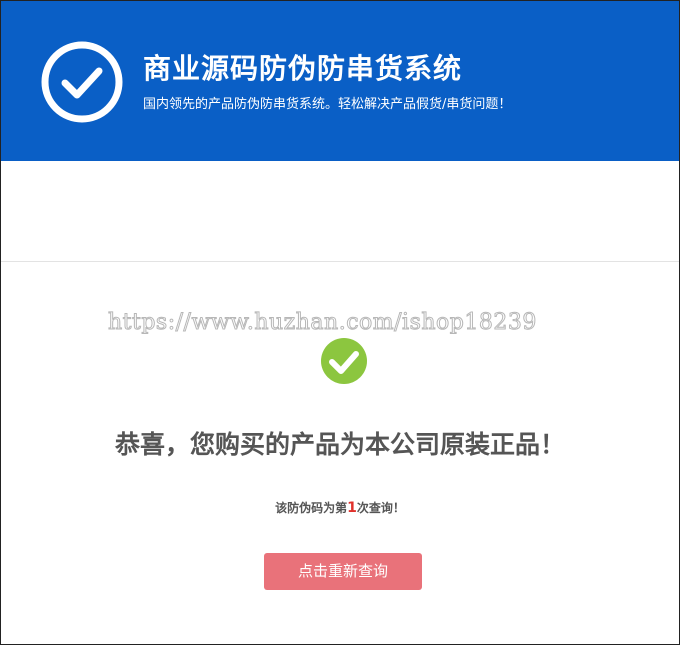 The image size is (680, 645). What do you see at coordinates (327, 104) in the screenshot?
I see `app-subtitle: 国内领先的产品防伪防串货系统。轻松解决产品假货/串货问题！` at bounding box center [327, 104].